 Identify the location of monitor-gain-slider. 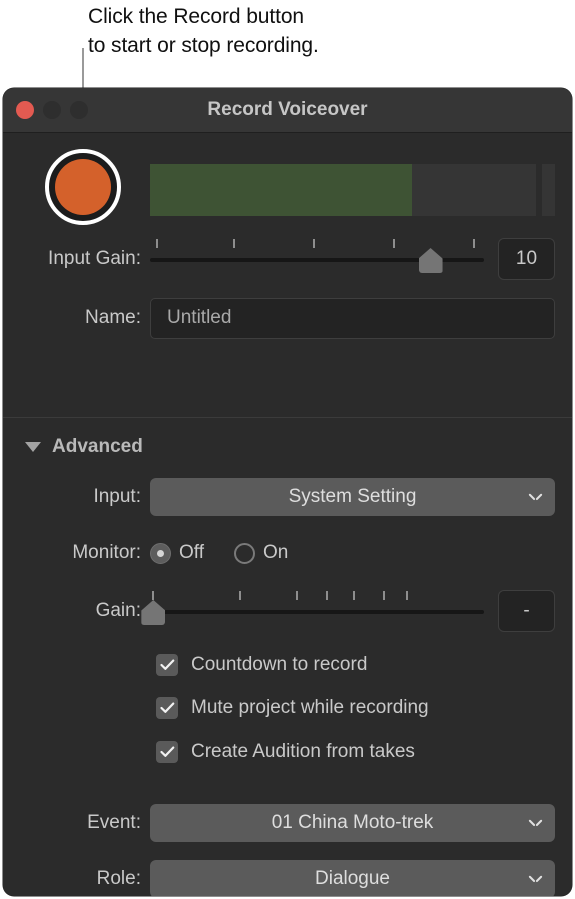
(312, 611).